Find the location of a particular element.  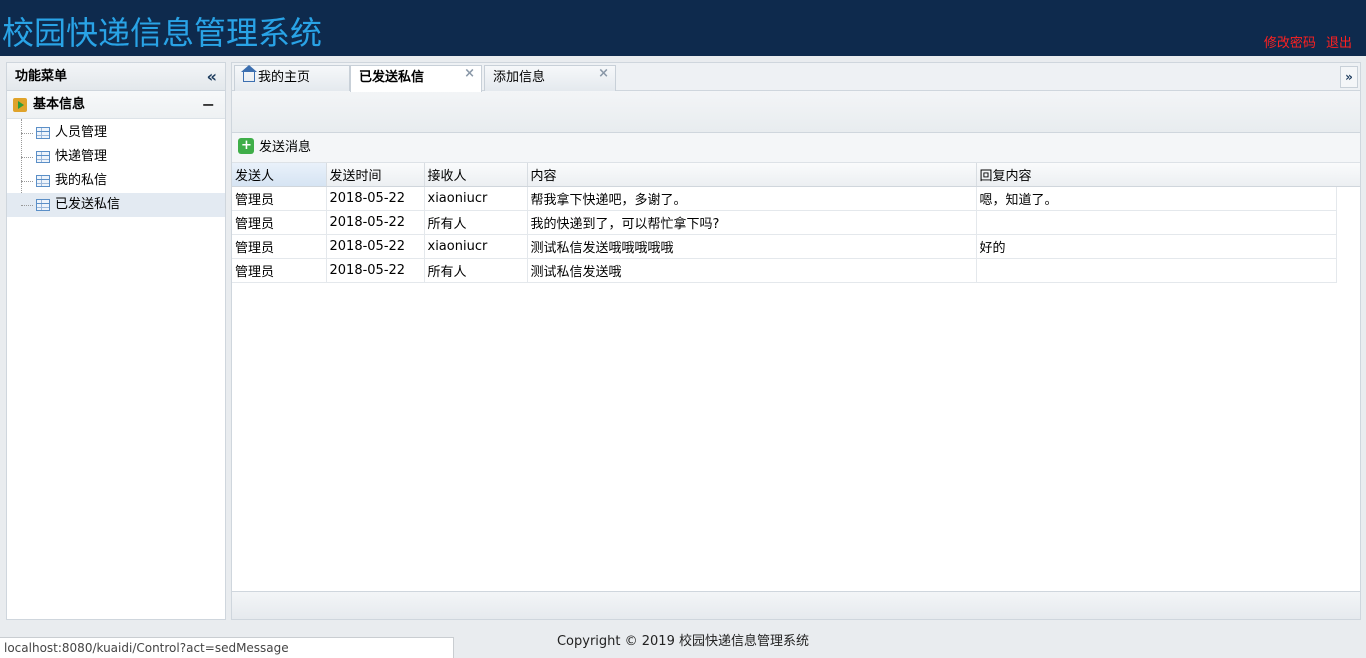

table-row: 管理员 2018-05-22 xiaoniucr 测试私信发送哦哦哦哦哦 好的 is located at coordinates (784, 246).